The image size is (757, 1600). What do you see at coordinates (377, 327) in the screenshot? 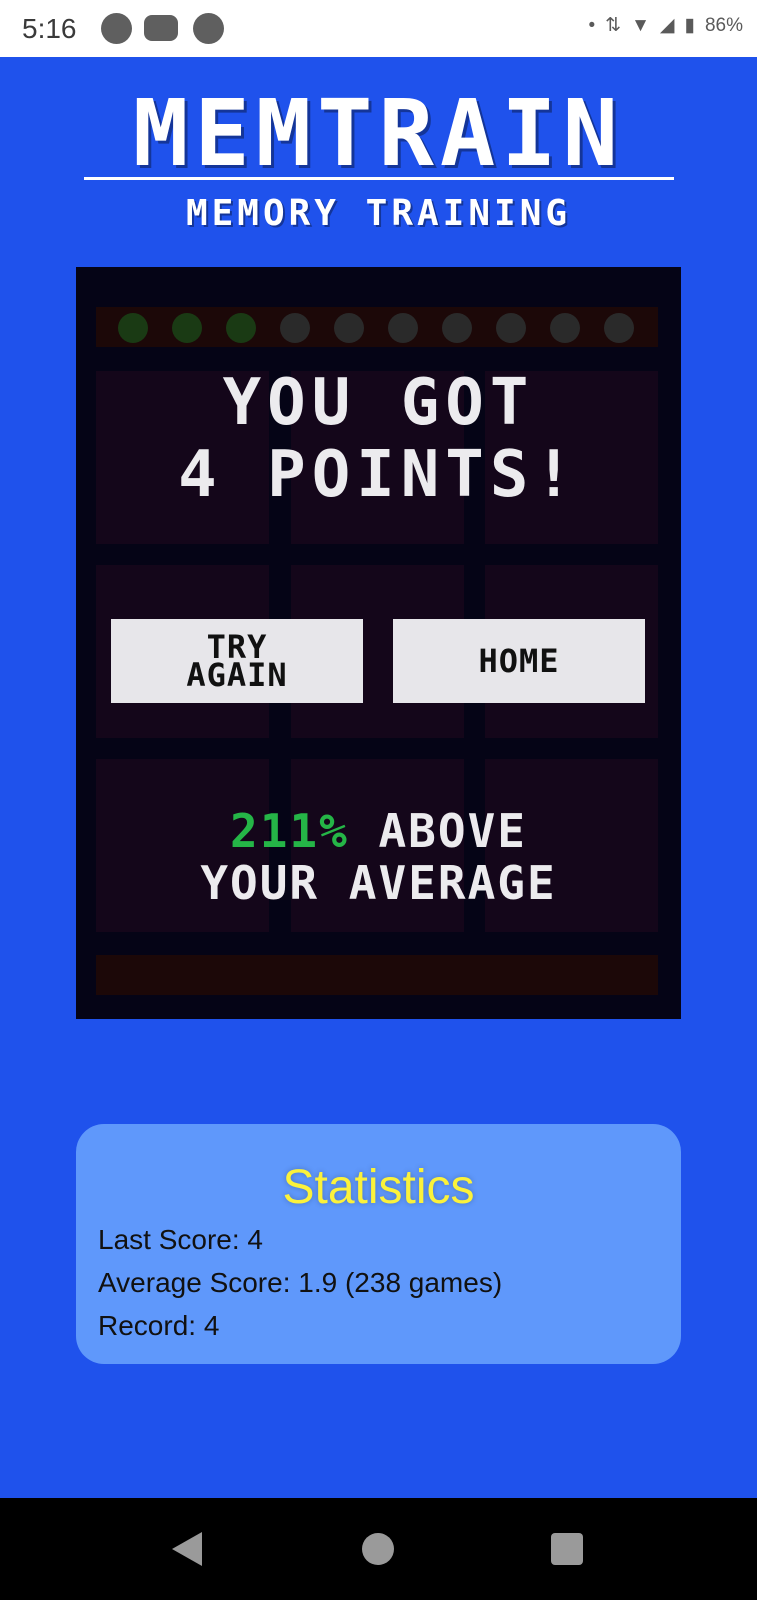
I see `progress-lights` at bounding box center [377, 327].